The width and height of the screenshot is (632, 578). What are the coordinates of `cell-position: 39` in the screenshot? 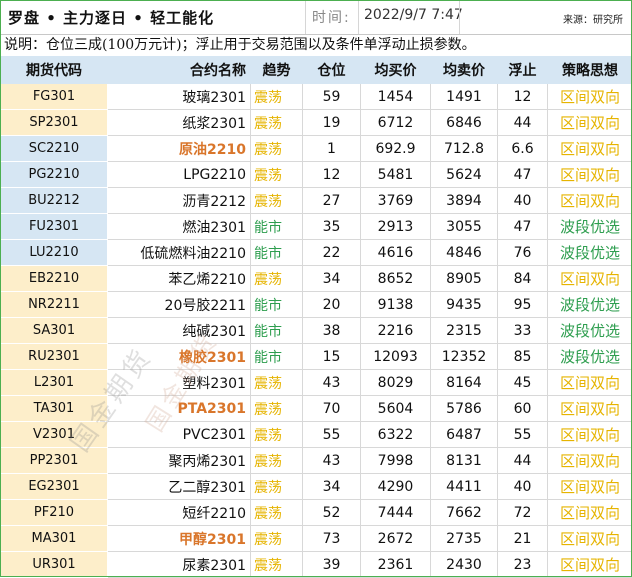 It's located at (332, 565).